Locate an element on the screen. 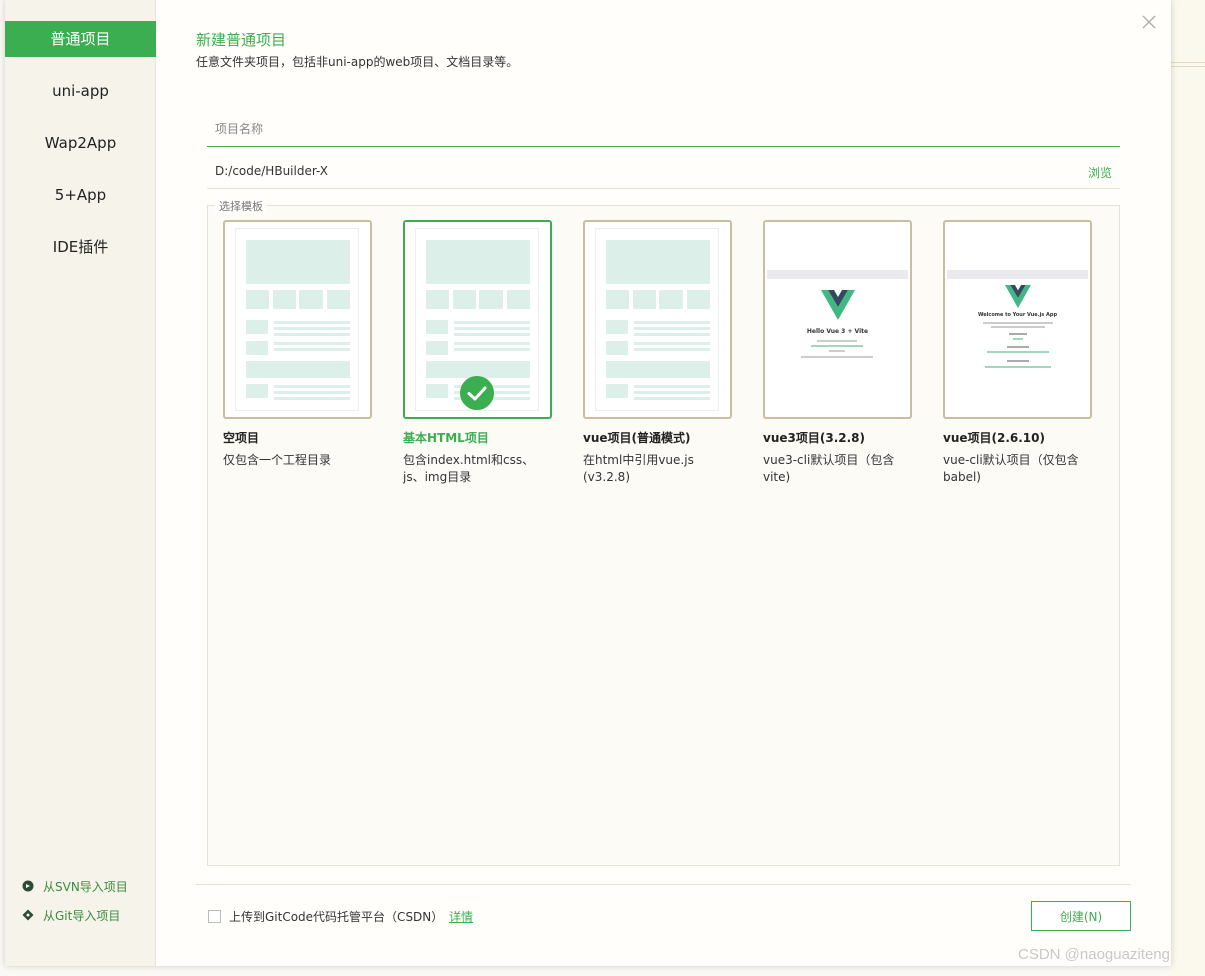 This screenshot has width=1205, height=976. template-thumbnail: Hello Vue 3 + Vite is located at coordinates (837, 319).